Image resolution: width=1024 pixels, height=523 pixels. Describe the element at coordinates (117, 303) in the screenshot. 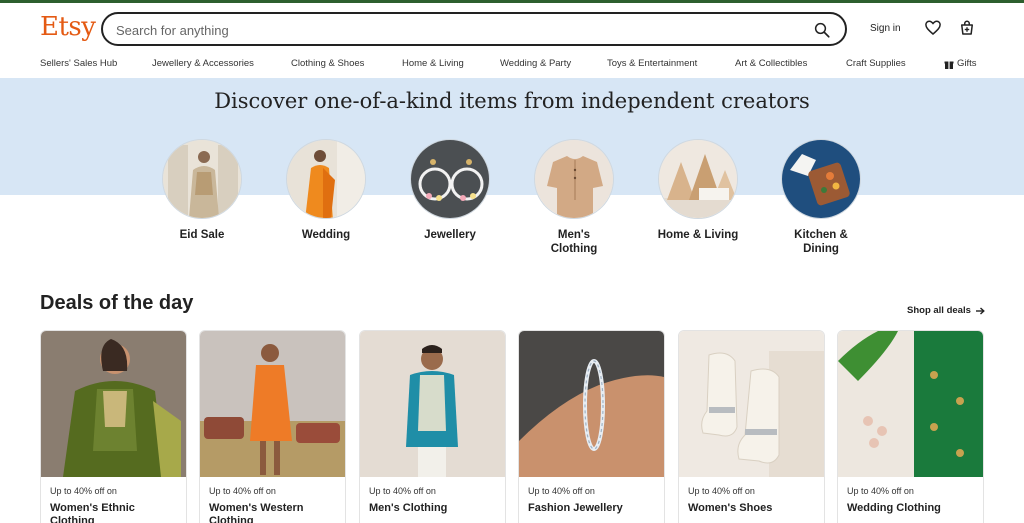

I see `deals-section-title: Deals of the day` at that location.